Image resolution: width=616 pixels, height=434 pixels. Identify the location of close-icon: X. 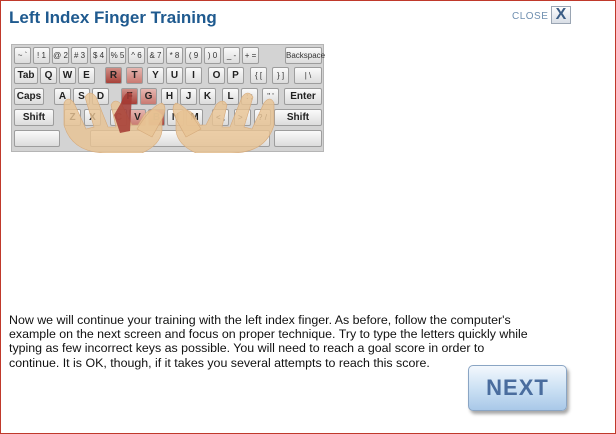
(561, 15).